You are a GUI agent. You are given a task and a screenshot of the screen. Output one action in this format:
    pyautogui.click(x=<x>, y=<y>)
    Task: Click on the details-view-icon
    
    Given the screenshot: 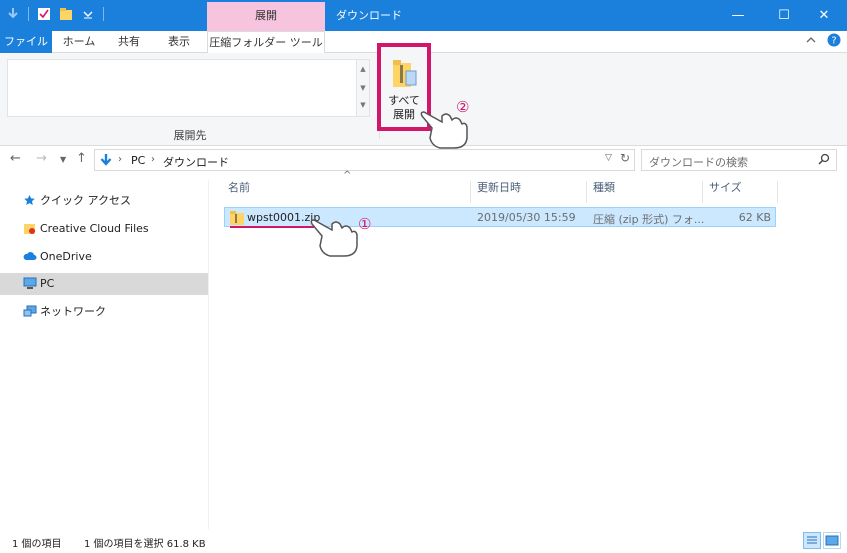 What is the action you would take?
    pyautogui.click(x=812, y=540)
    